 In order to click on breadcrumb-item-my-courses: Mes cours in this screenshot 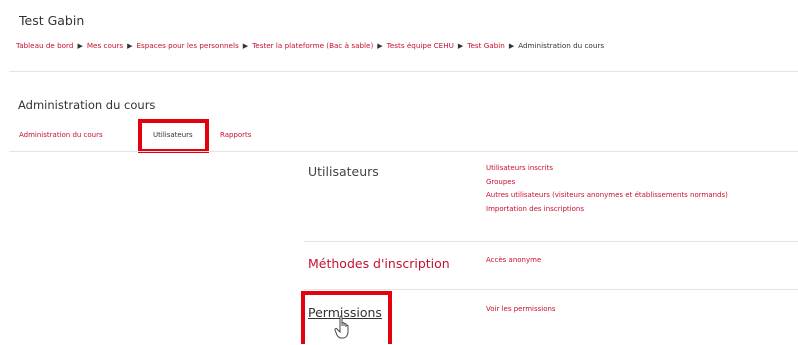, I will do `click(105, 45)`.